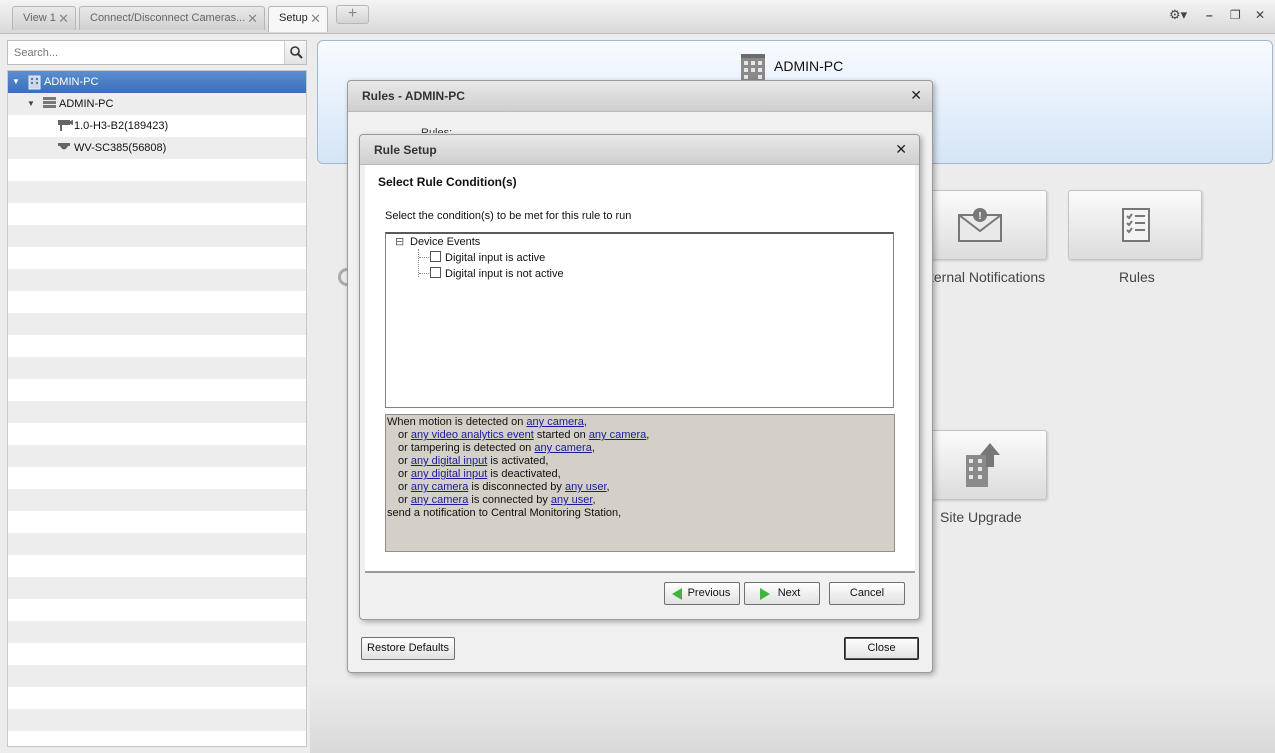 The image size is (1275, 753). Describe the element at coordinates (980, 465) in the screenshot. I see `site-upgrade-tile` at that location.